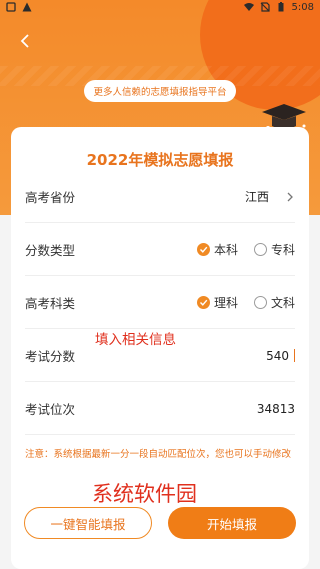 Image resolution: width=320 pixels, height=569 pixels. Describe the element at coordinates (265, 7) in the screenshot. I see `no-sim-icon` at that location.